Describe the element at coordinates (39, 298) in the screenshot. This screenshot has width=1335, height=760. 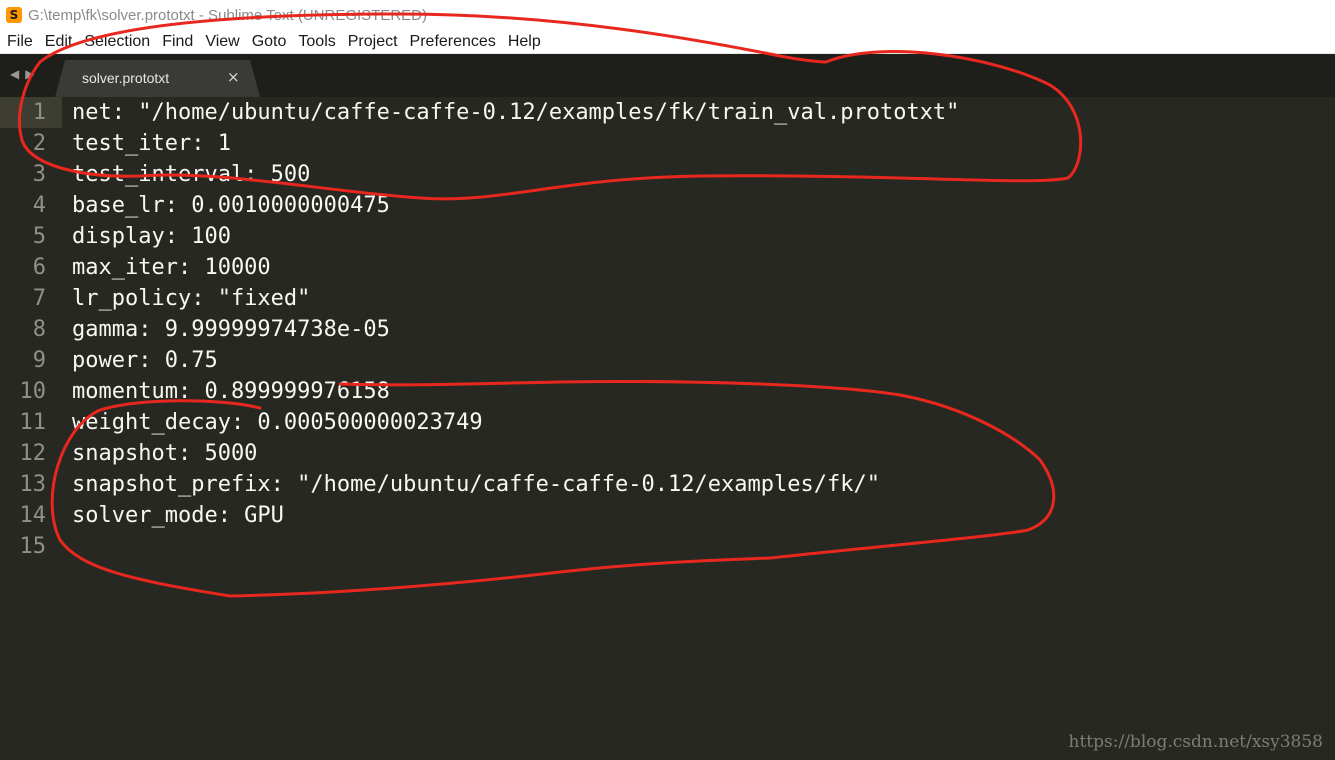
I see `line-number: 7` at that location.